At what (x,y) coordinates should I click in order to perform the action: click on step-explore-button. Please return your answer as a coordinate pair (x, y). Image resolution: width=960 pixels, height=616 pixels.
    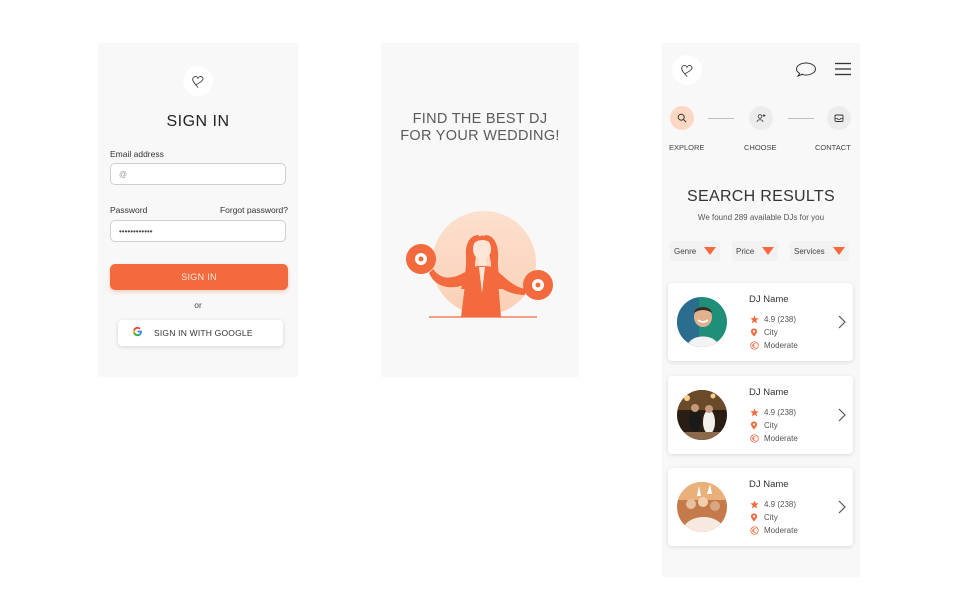
    Looking at the image, I should click on (682, 118).